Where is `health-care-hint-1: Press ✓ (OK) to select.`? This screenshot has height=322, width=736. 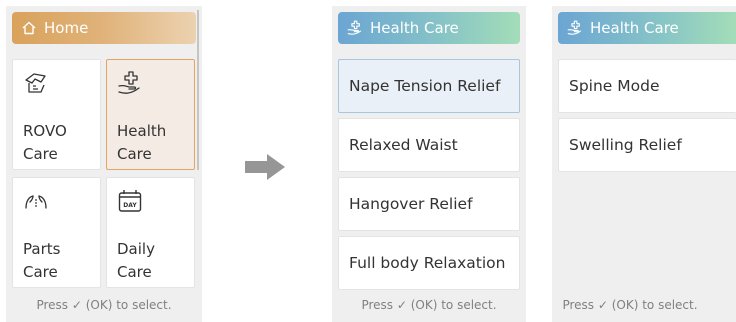
health-care-hint-1: Press ✓ (OK) to select. is located at coordinates (429, 305).